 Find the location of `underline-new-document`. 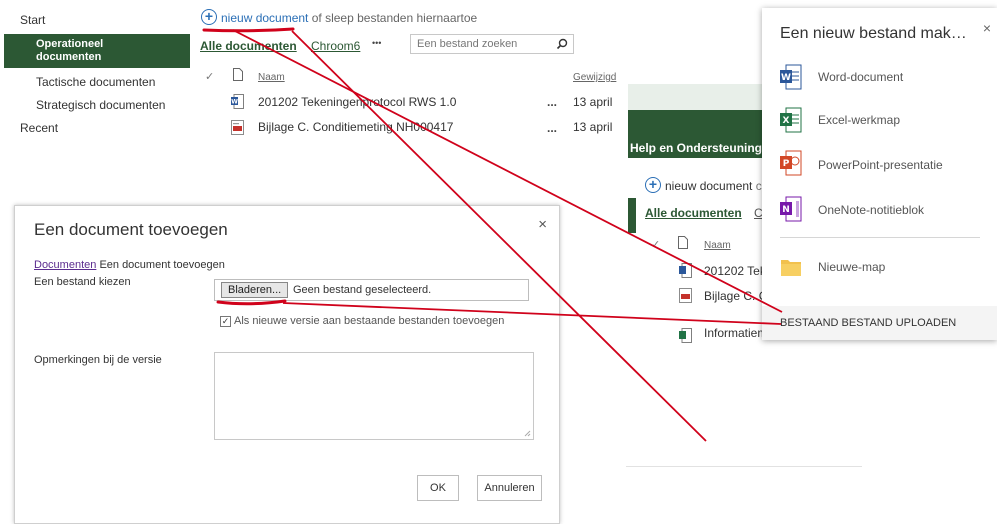

underline-new-document is located at coordinates (248, 30).